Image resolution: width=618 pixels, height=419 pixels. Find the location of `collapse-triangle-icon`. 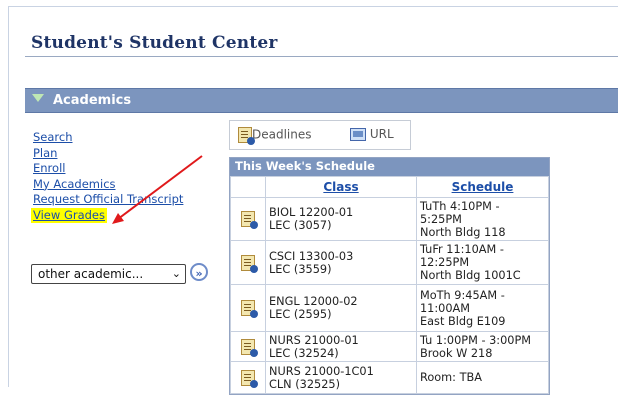

collapse-triangle-icon is located at coordinates (38, 98).